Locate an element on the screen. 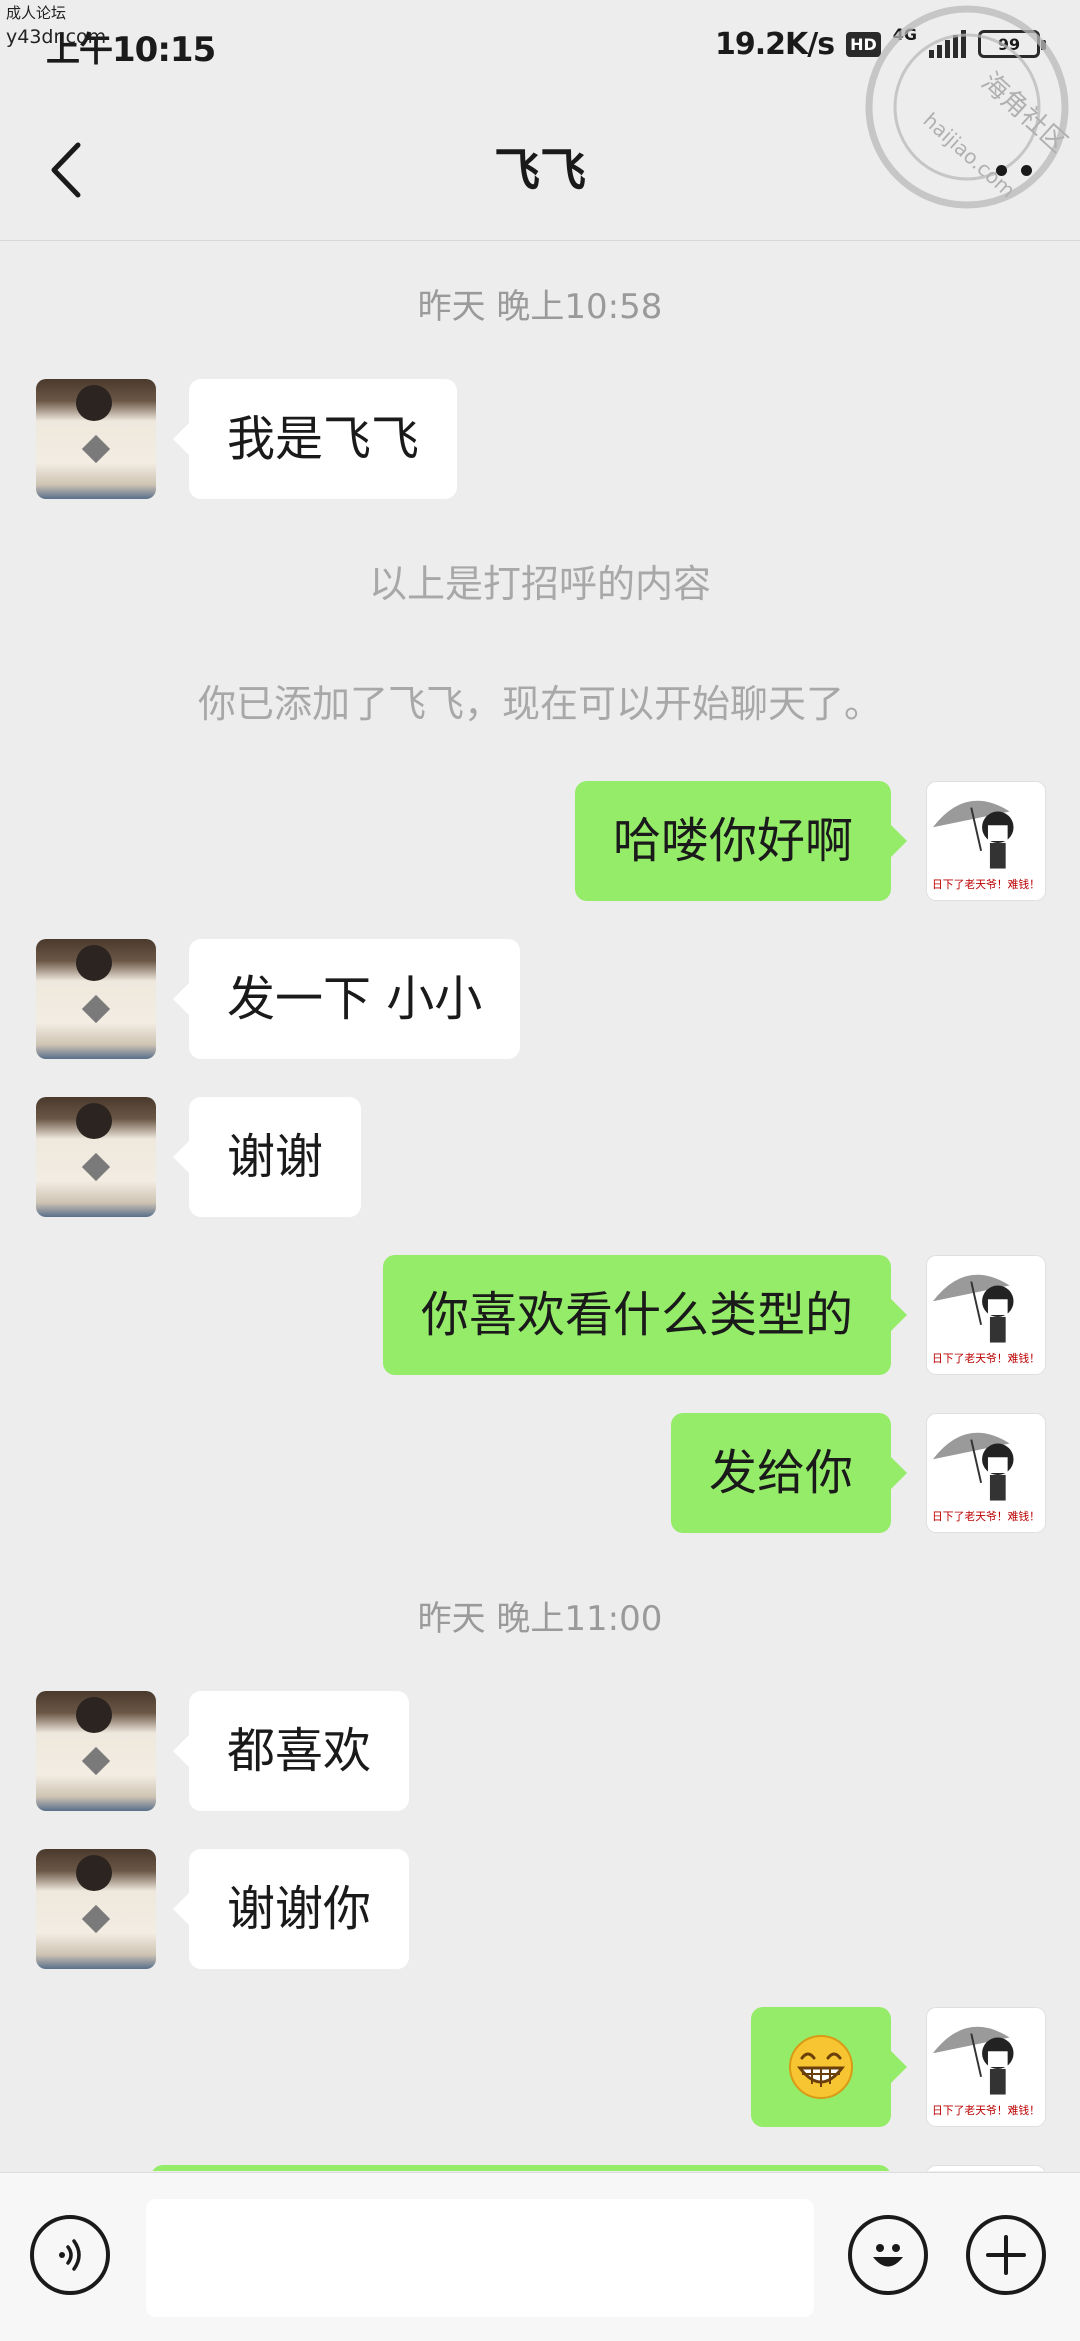  voice-input-button is located at coordinates (70, 2255).